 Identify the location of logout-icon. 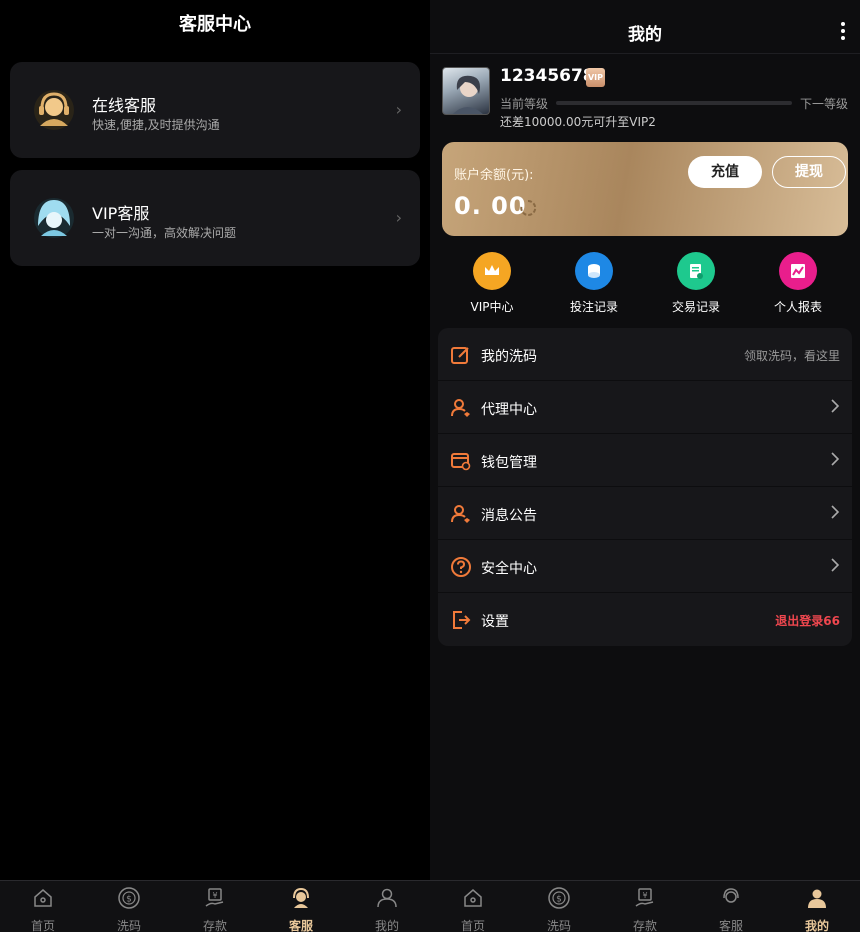
(462, 620).